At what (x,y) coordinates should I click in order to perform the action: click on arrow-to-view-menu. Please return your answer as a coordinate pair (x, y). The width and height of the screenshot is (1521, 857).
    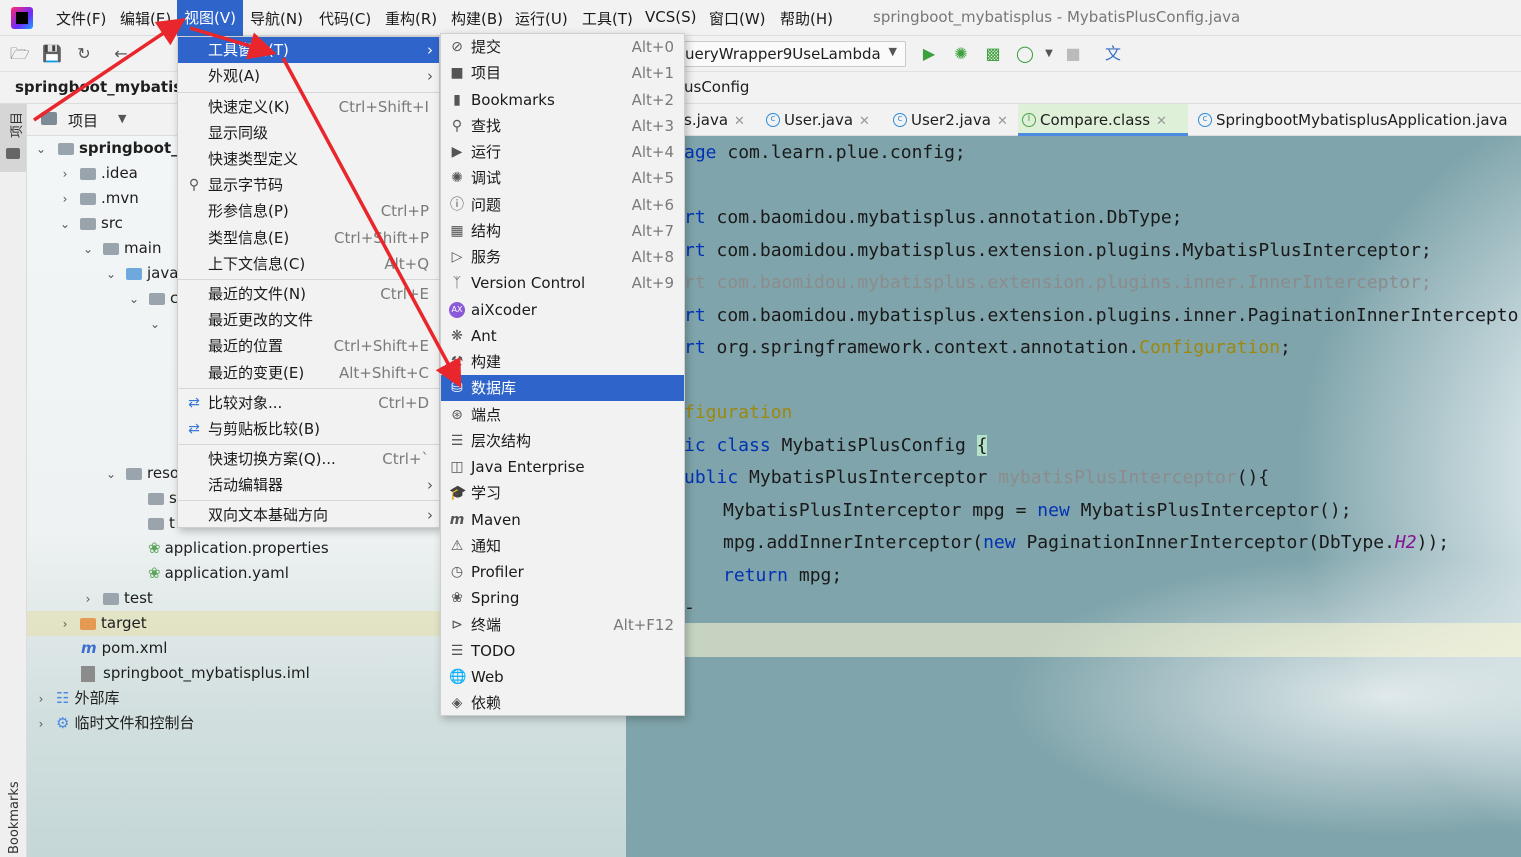
    Looking at the image, I should click on (109, 70).